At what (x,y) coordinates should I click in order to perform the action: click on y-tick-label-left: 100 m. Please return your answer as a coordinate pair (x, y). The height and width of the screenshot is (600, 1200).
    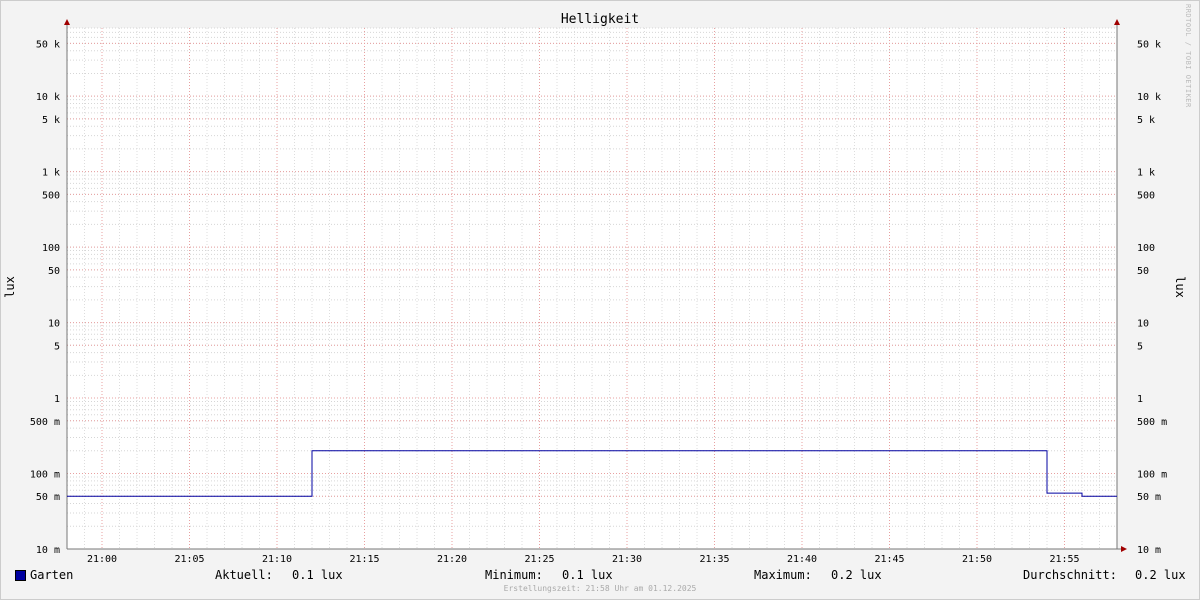
    Looking at the image, I should click on (45, 475).